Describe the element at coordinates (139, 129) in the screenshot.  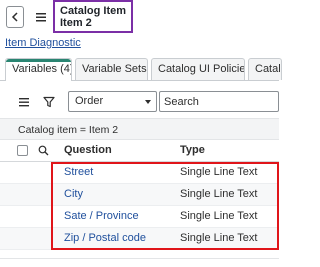
I see `filter-breadcrumb: Catalog item = Item 2` at that location.